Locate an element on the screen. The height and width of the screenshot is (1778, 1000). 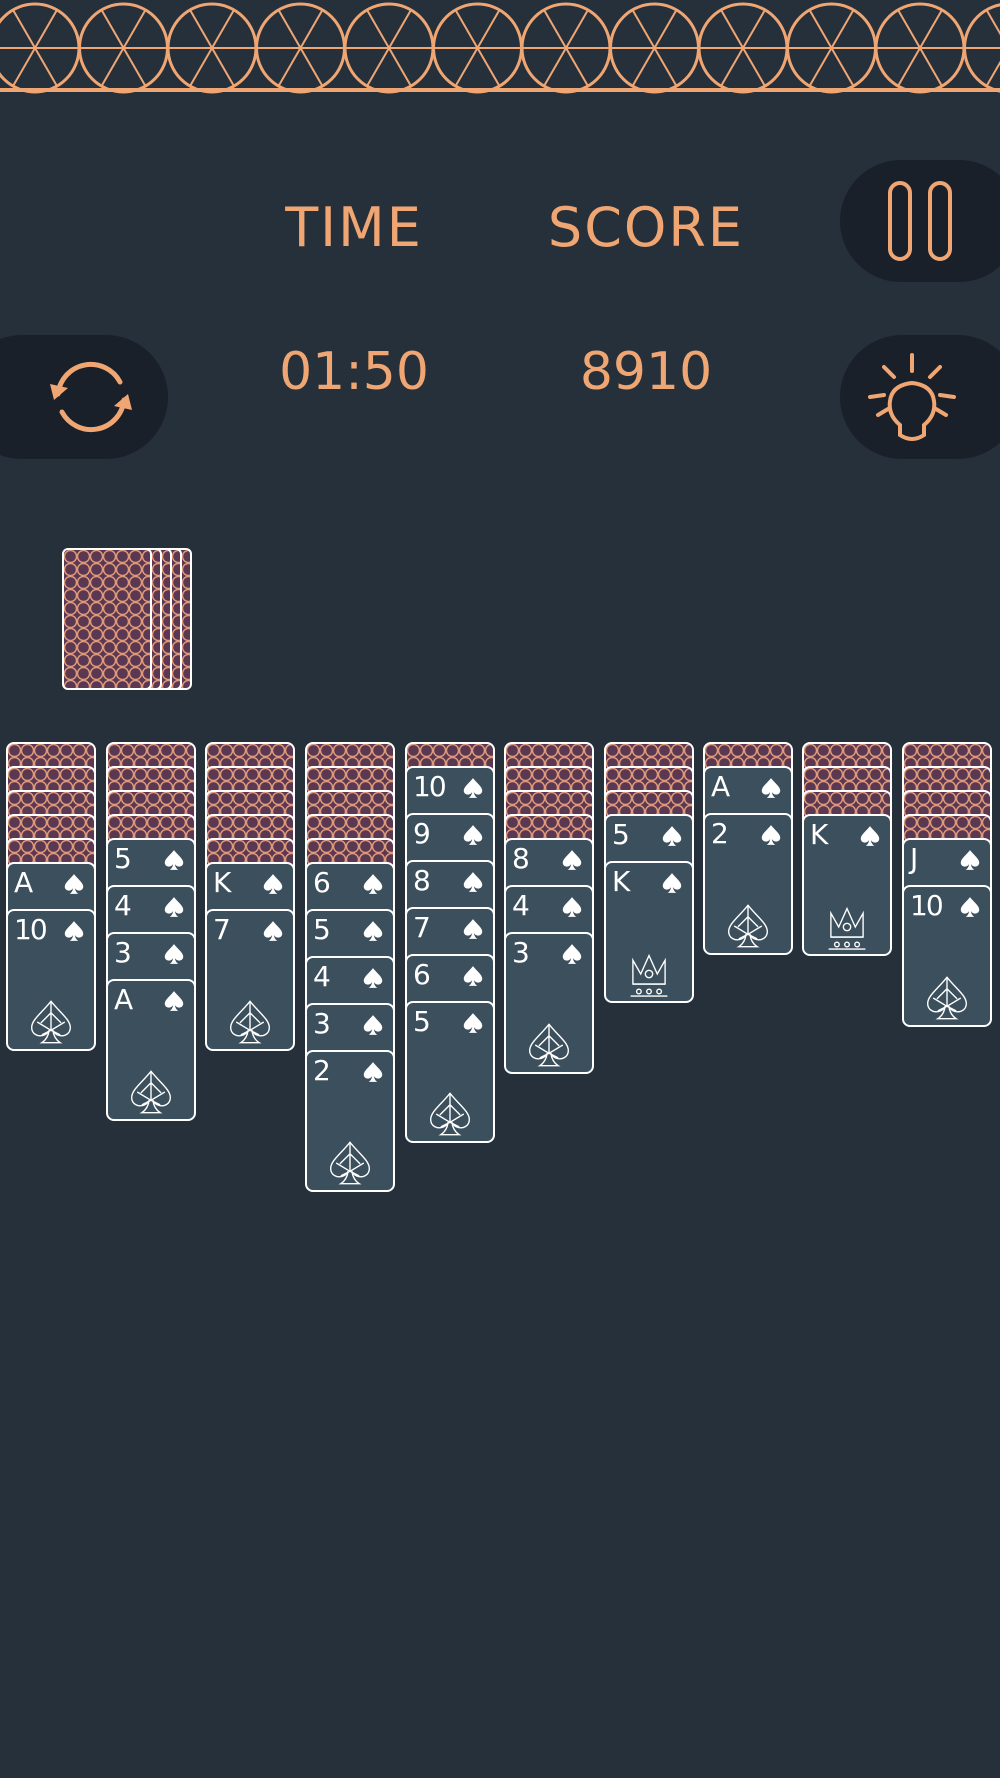
hint-button is located at coordinates (920, 397).